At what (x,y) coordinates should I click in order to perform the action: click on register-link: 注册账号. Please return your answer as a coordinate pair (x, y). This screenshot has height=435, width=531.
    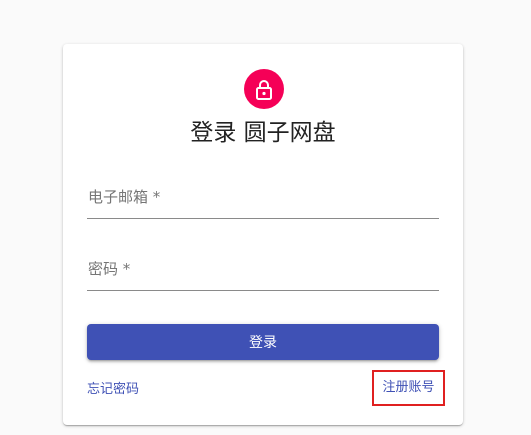
    Looking at the image, I should click on (408, 388).